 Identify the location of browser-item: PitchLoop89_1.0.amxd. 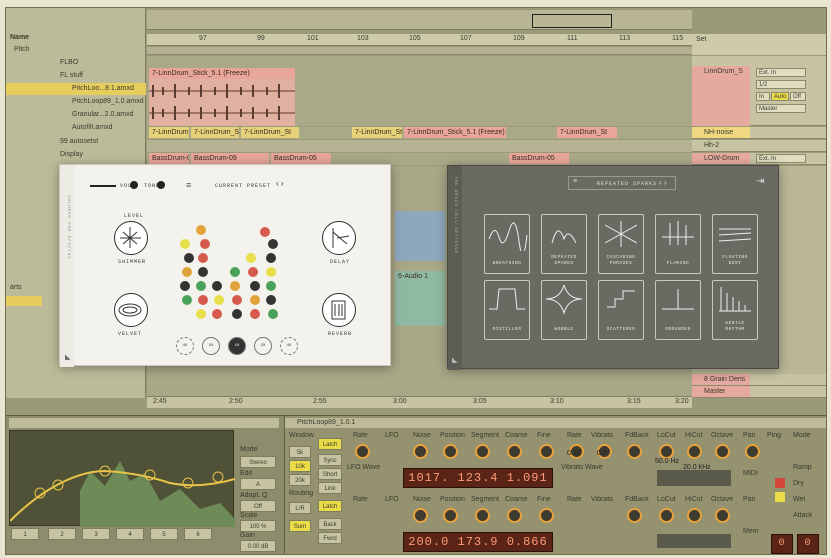
(76, 102).